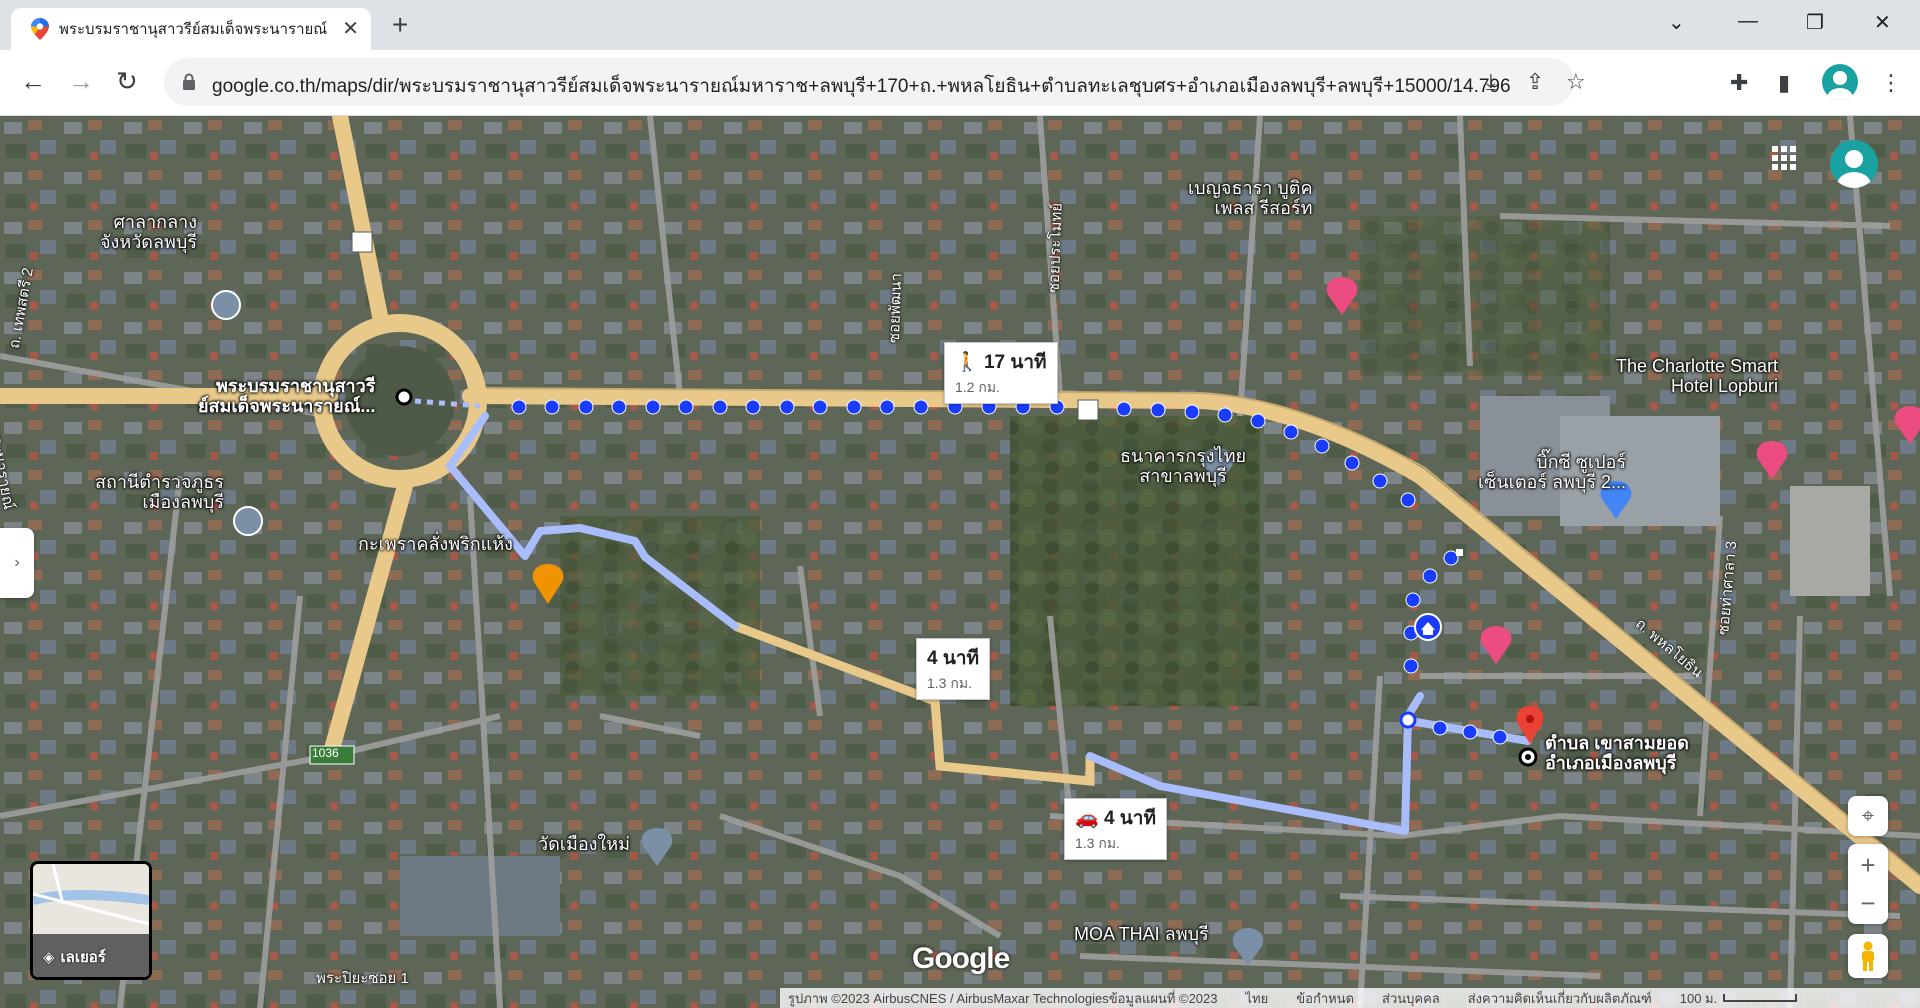  Describe the element at coordinates (362, 978) in the screenshot. I see `road-label: พระปิยะซอย 1` at that location.